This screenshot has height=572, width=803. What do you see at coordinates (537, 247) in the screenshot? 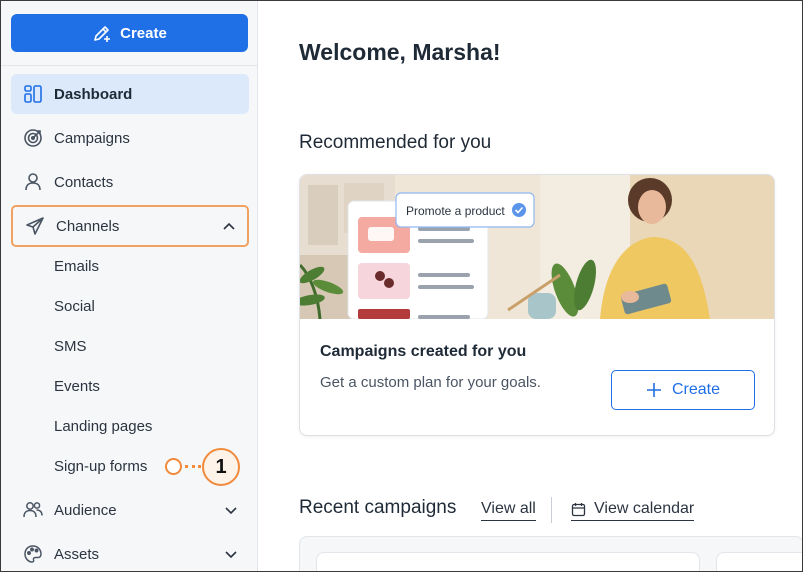
I see `hero-image: Promote a product` at bounding box center [537, 247].